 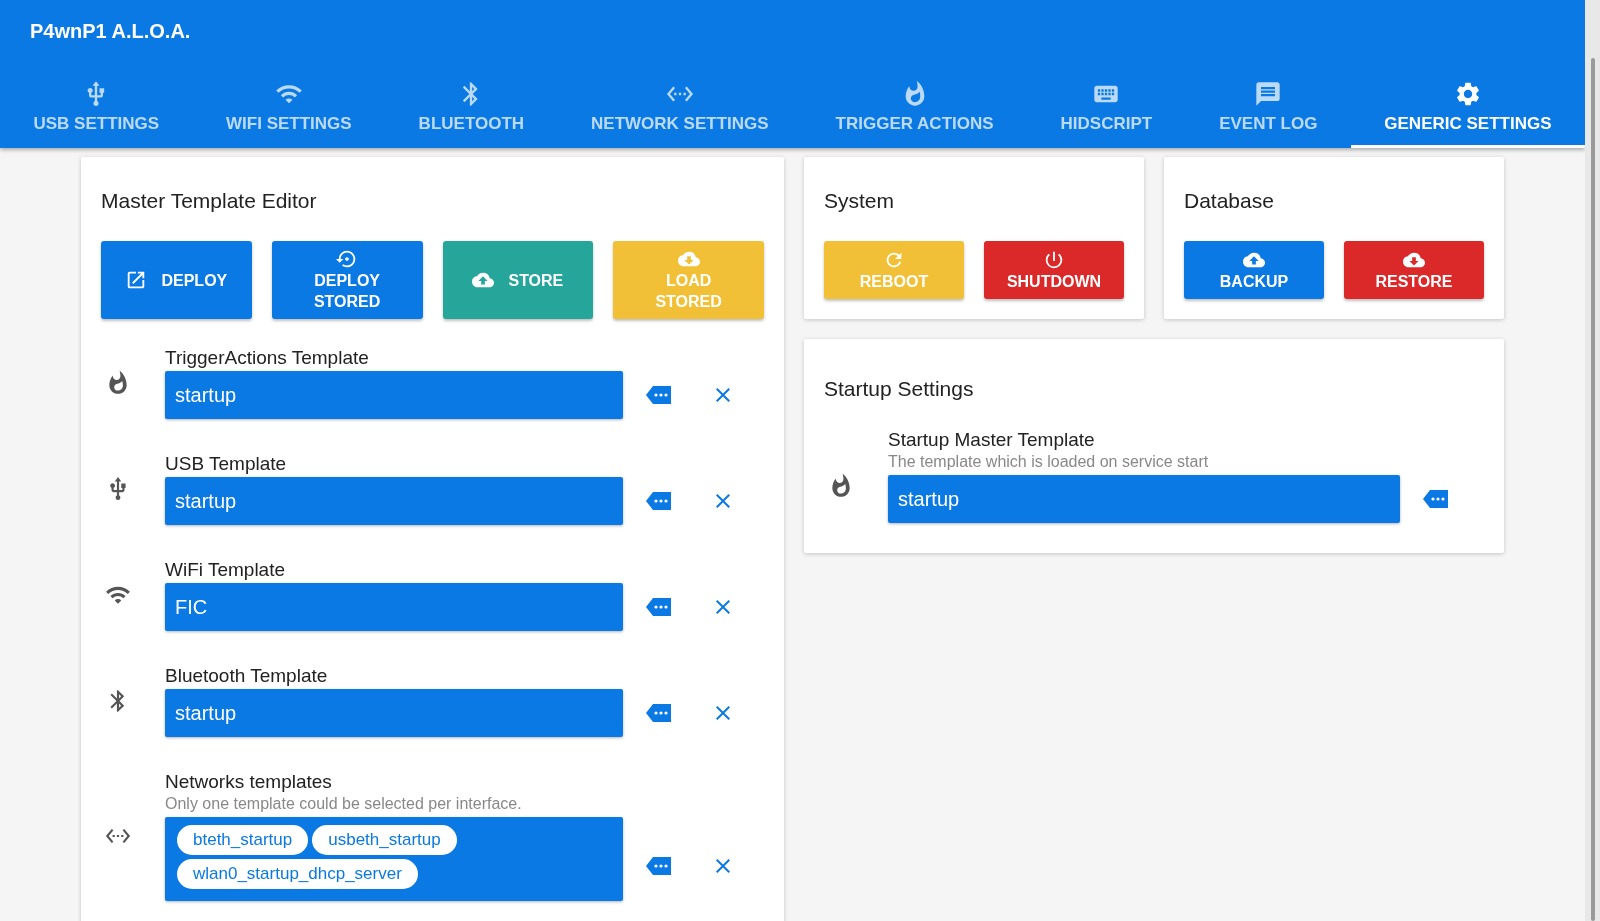 I want to click on select-field: bteth_startup usbeth_startup wlan0_startup_dhcp_server, so click(x=394, y=859).